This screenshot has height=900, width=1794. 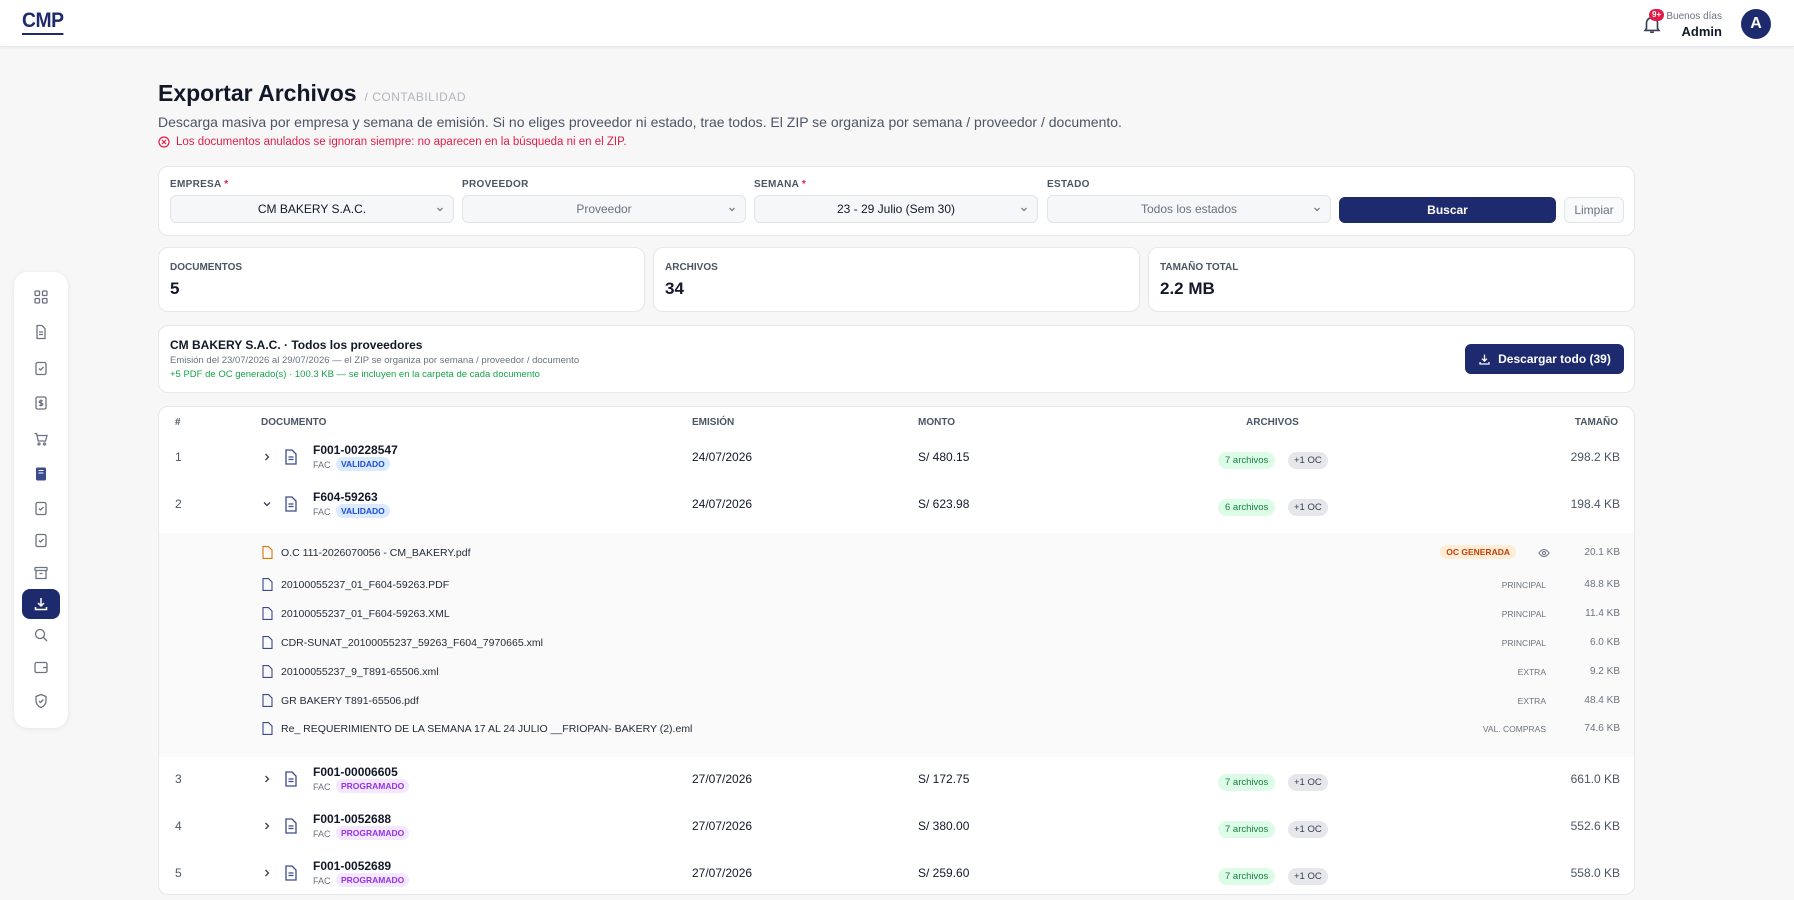 I want to click on download-icon, so click(x=41, y=604).